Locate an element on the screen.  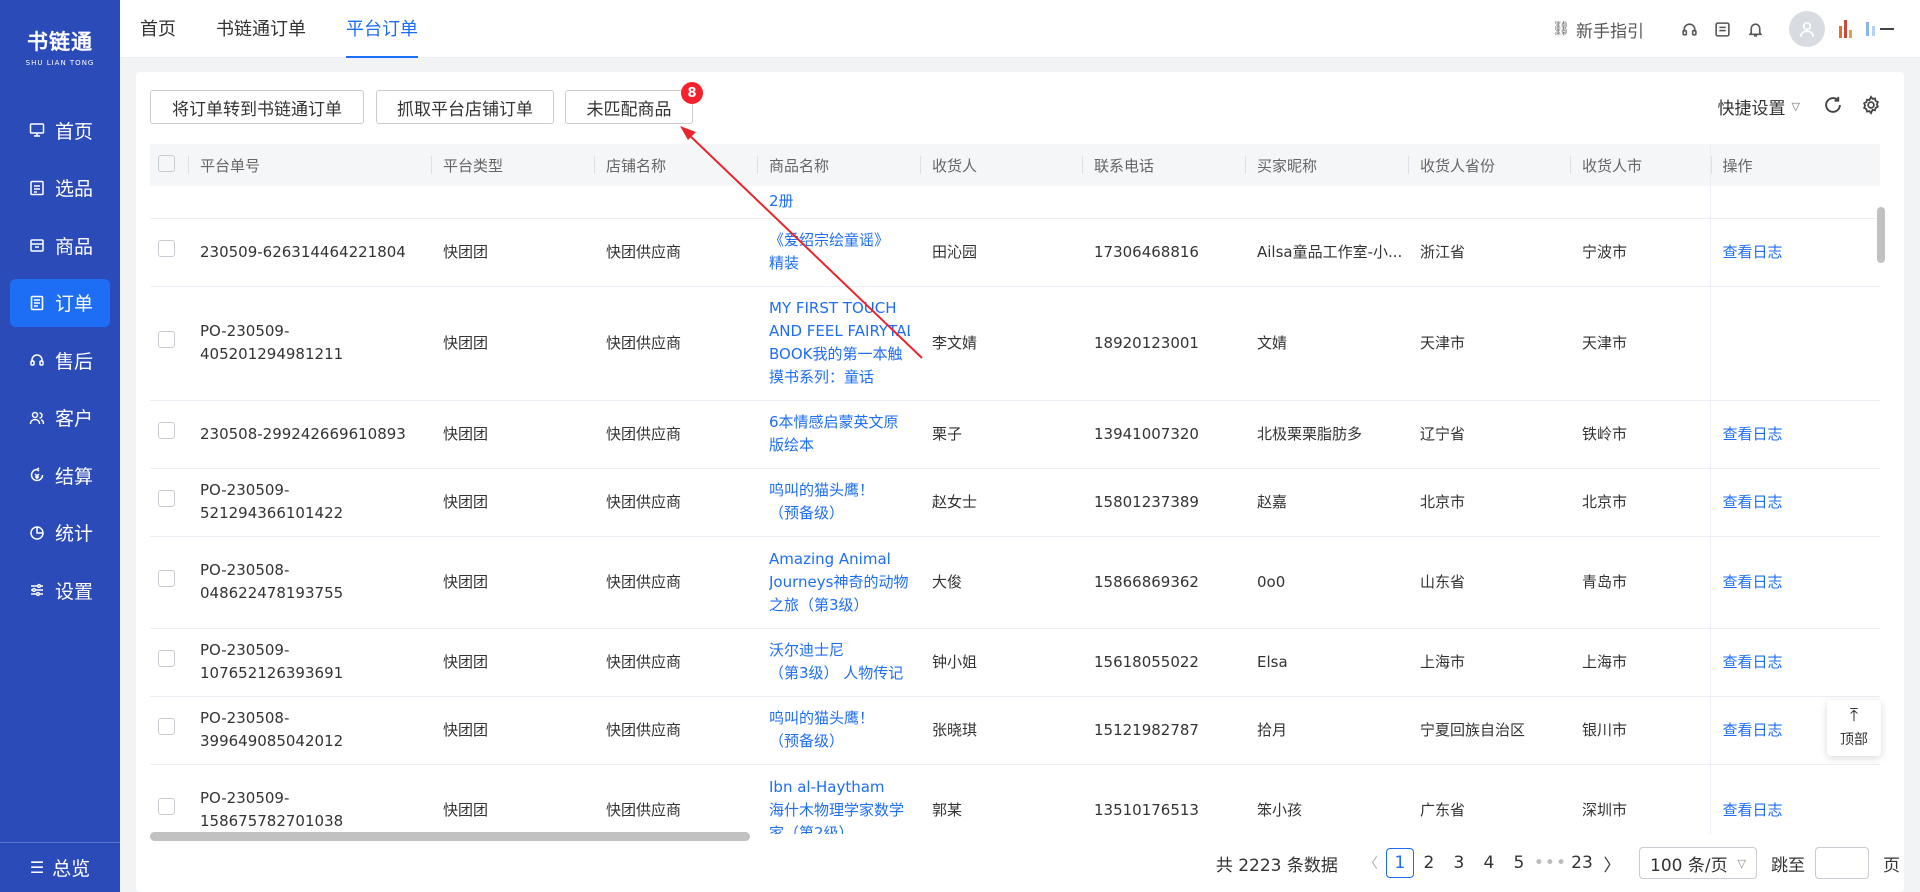
sidebar-item-orders: 订单 is located at coordinates (60, 302).